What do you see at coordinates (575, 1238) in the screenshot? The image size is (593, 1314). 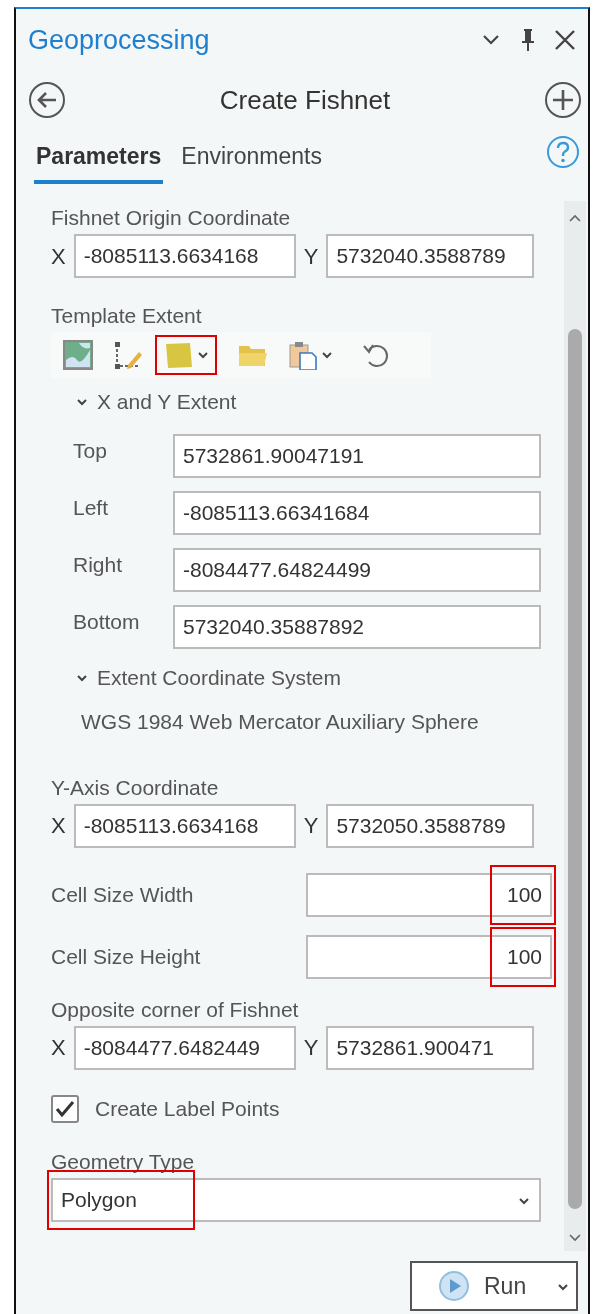 I see `scroll-down-icon` at bounding box center [575, 1238].